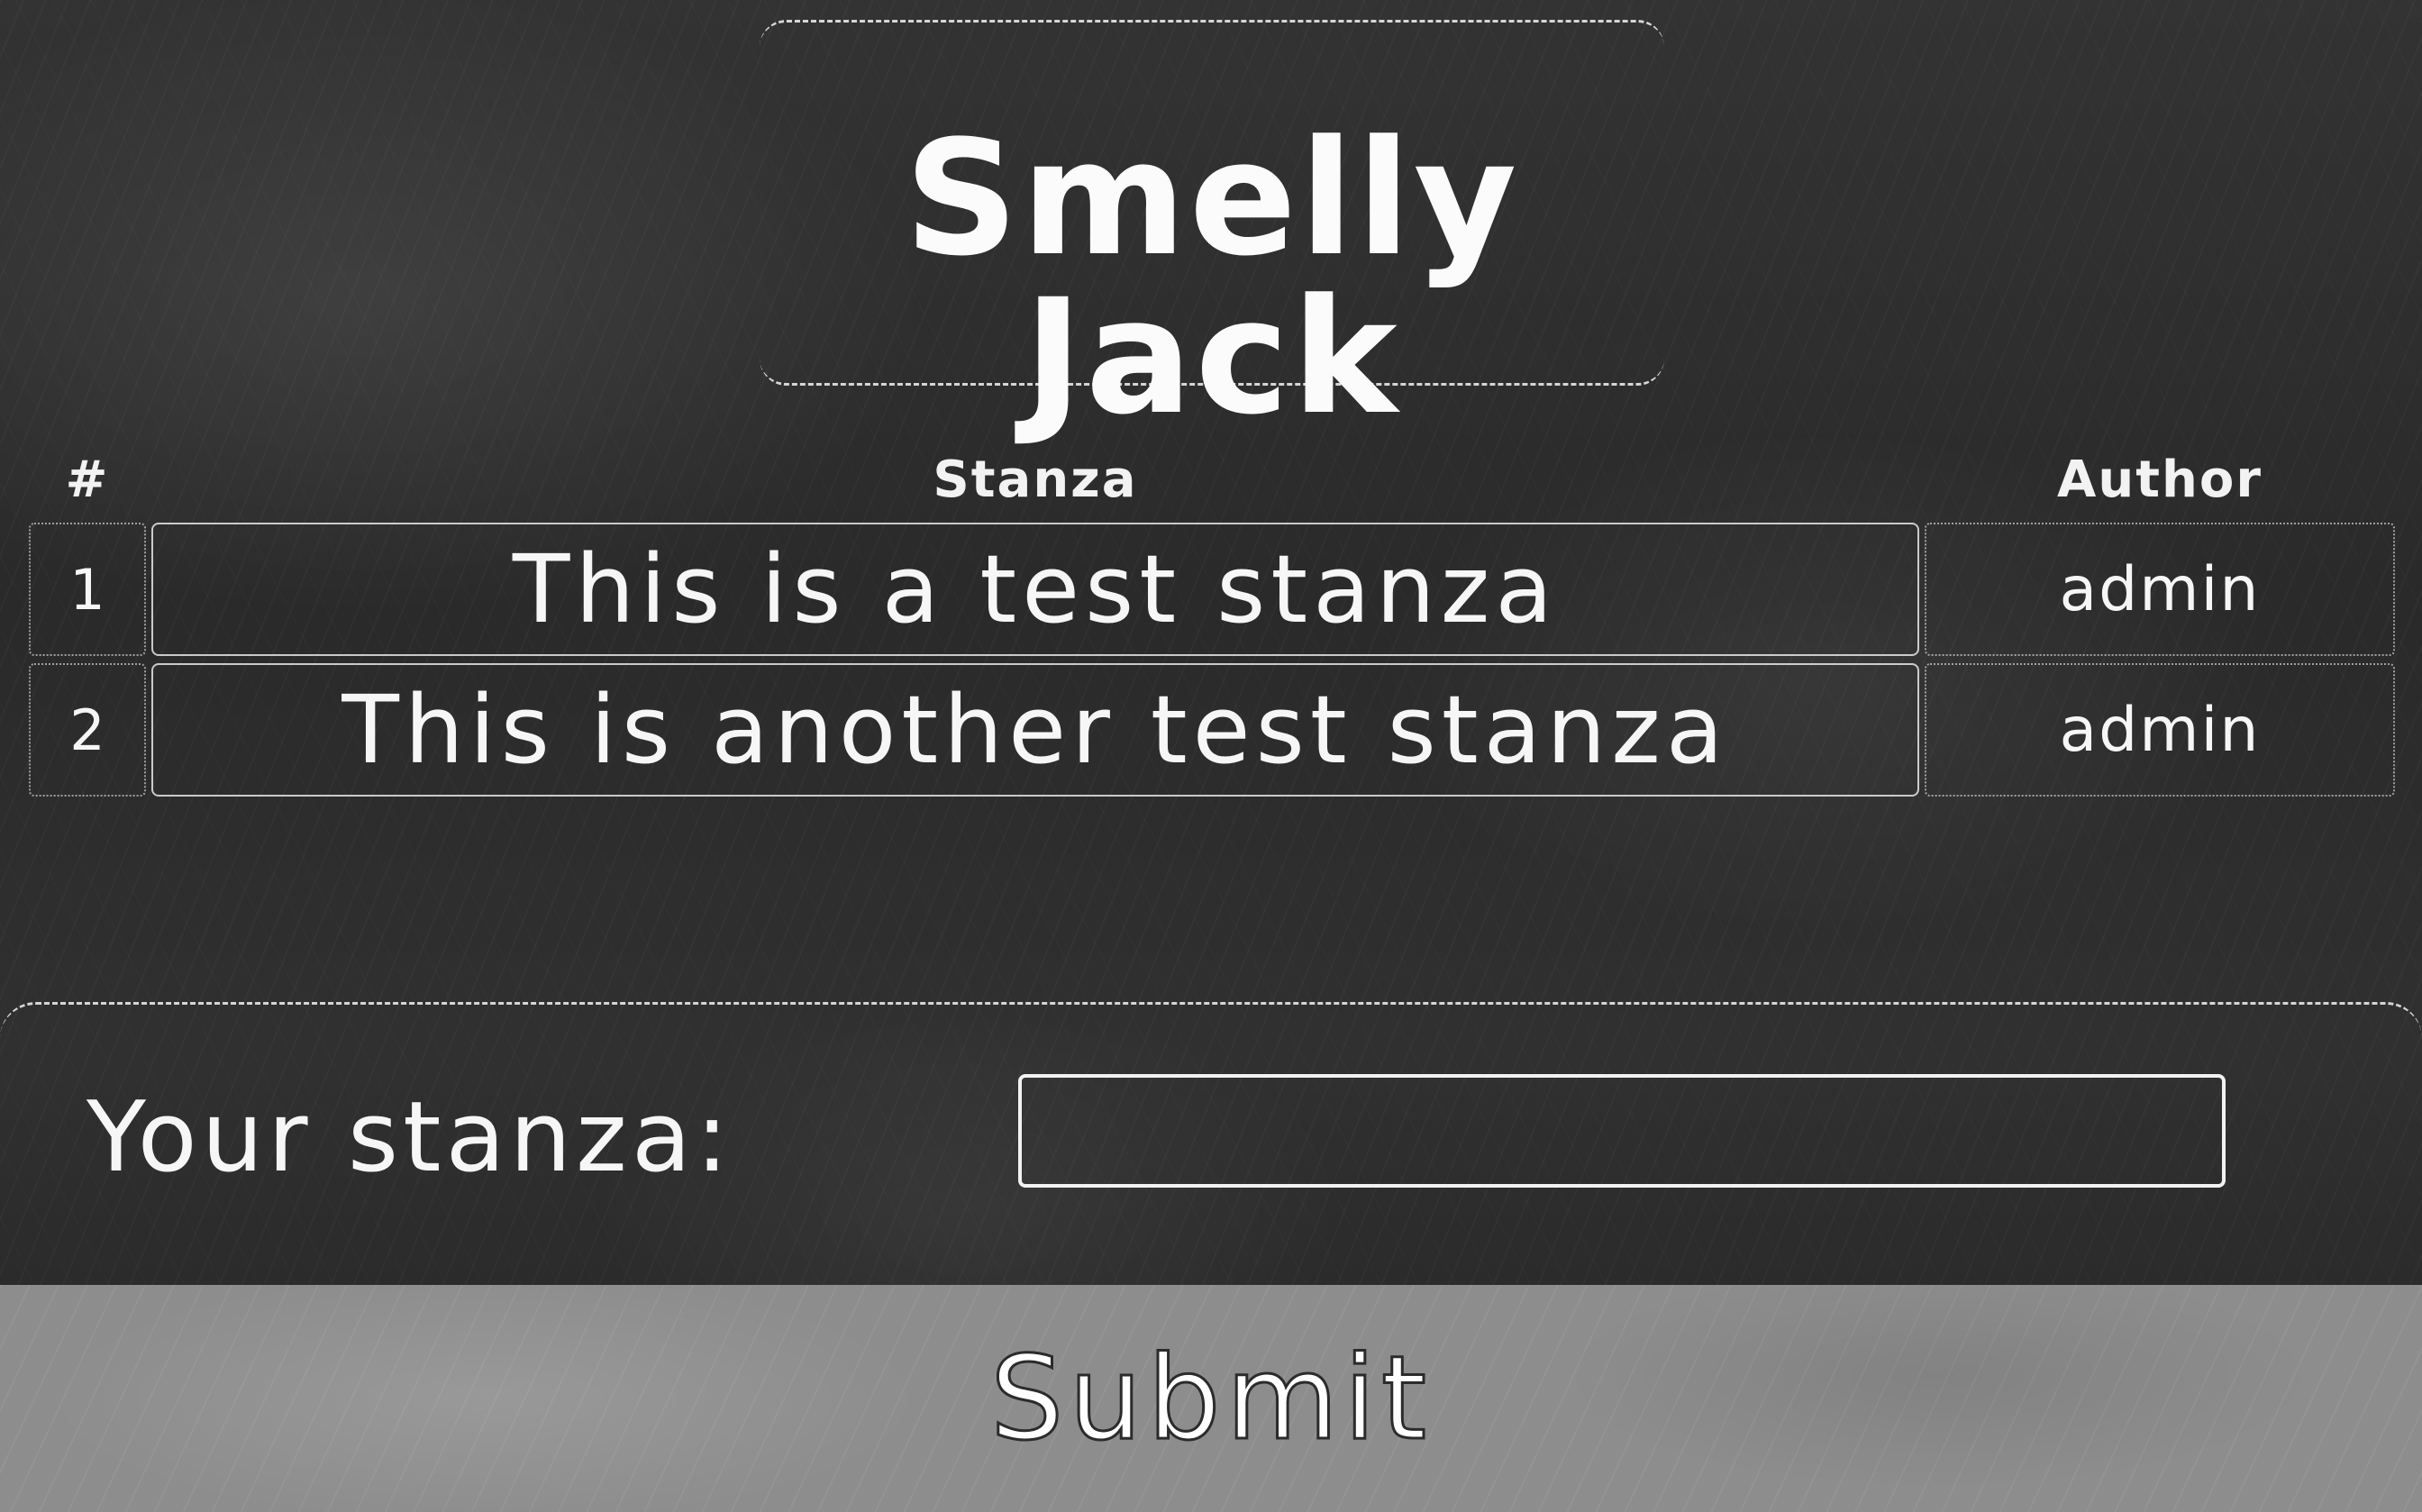 This screenshot has height=1512, width=2422. What do you see at coordinates (87, 730) in the screenshot?
I see `row-number-cell: 2` at bounding box center [87, 730].